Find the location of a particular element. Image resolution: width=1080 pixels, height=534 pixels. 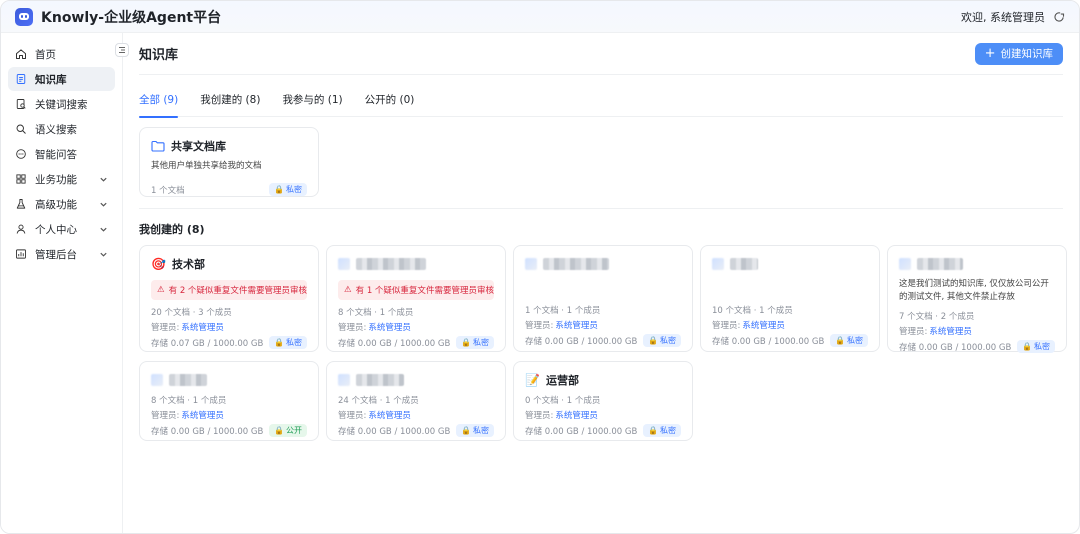

robot-logo-icon is located at coordinates (24, 16).